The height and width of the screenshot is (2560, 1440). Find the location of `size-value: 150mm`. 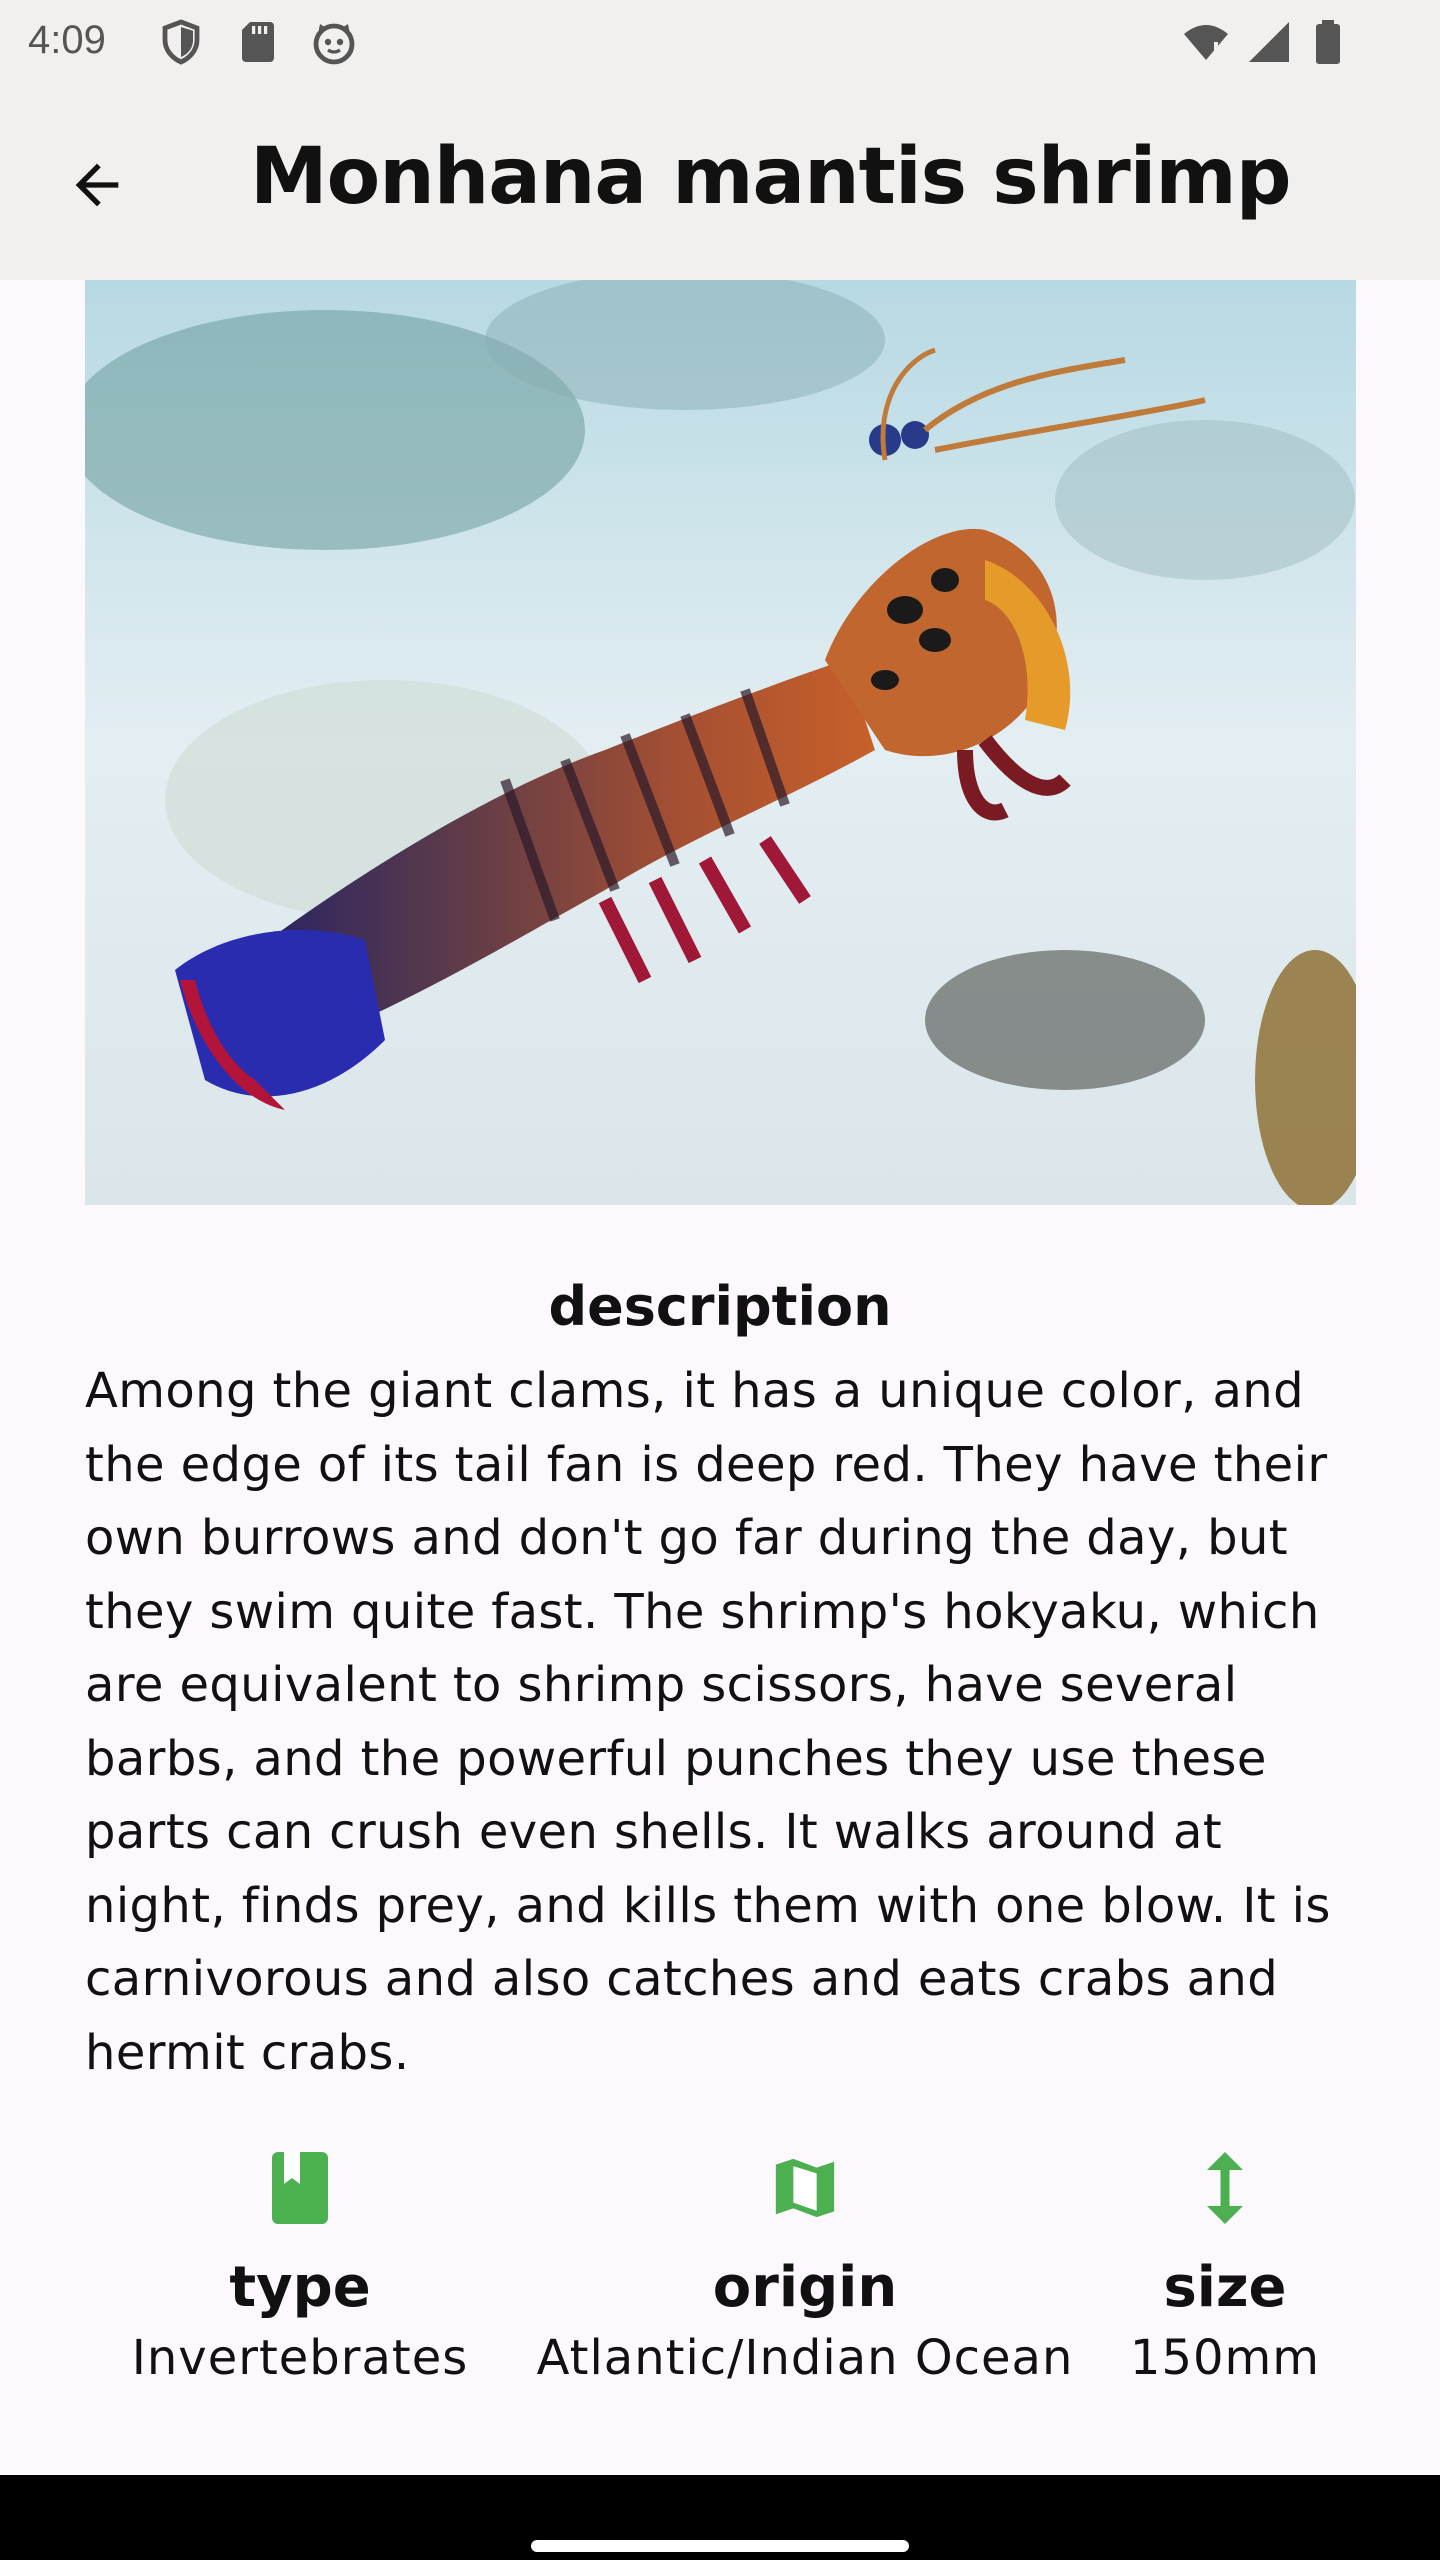

size-value: 150mm is located at coordinates (1225, 2358).